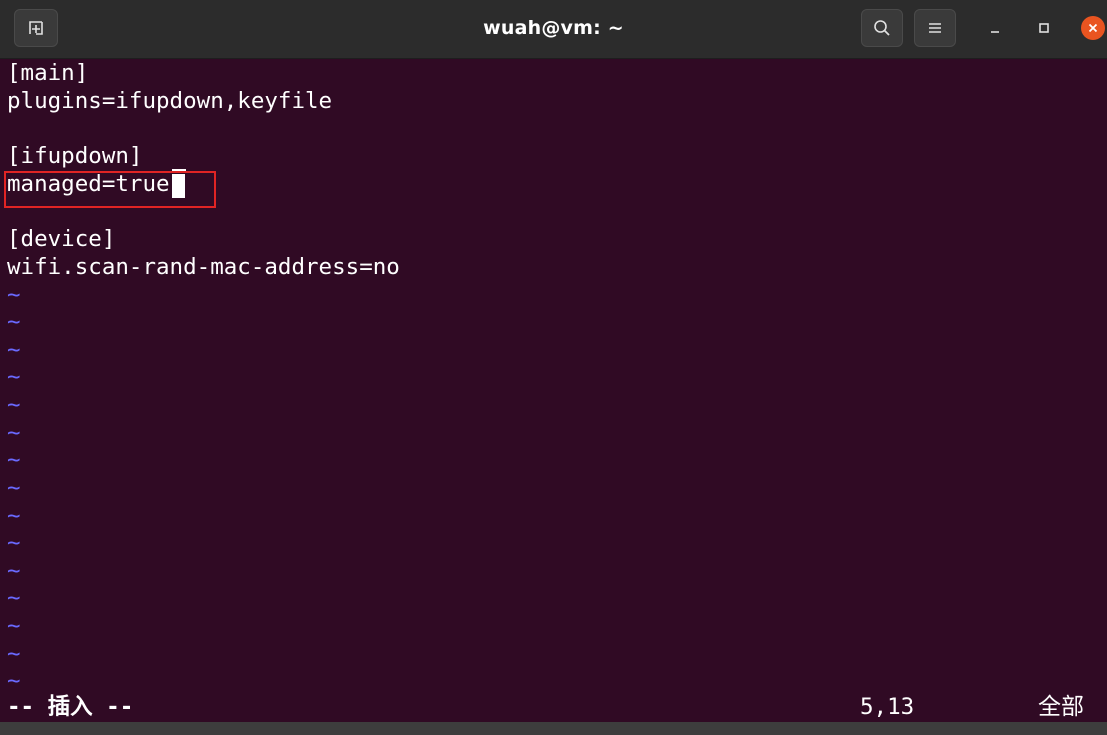  I want to click on hamburger-menu-icon, so click(935, 28).